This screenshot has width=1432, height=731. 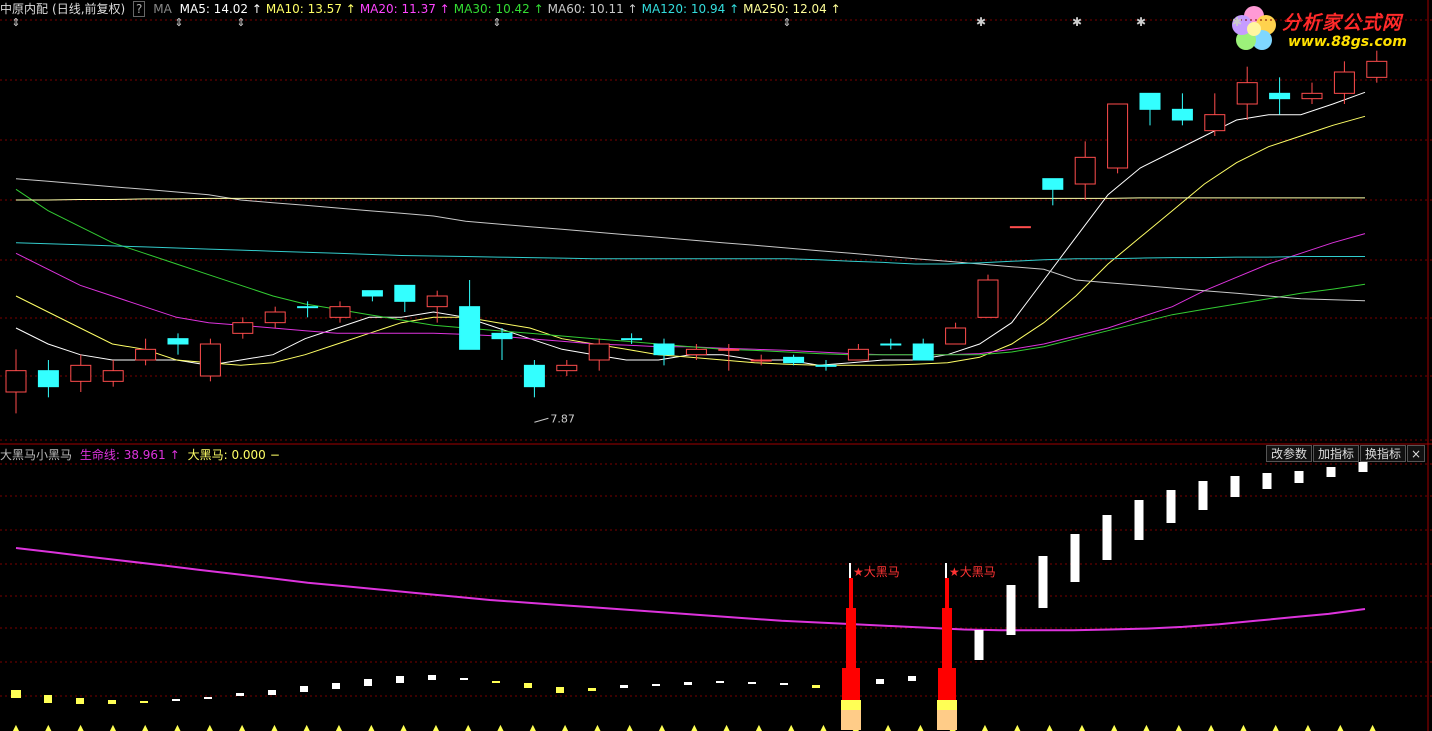 What do you see at coordinates (541, 420) in the screenshot?
I see `low-pointer` at bounding box center [541, 420].